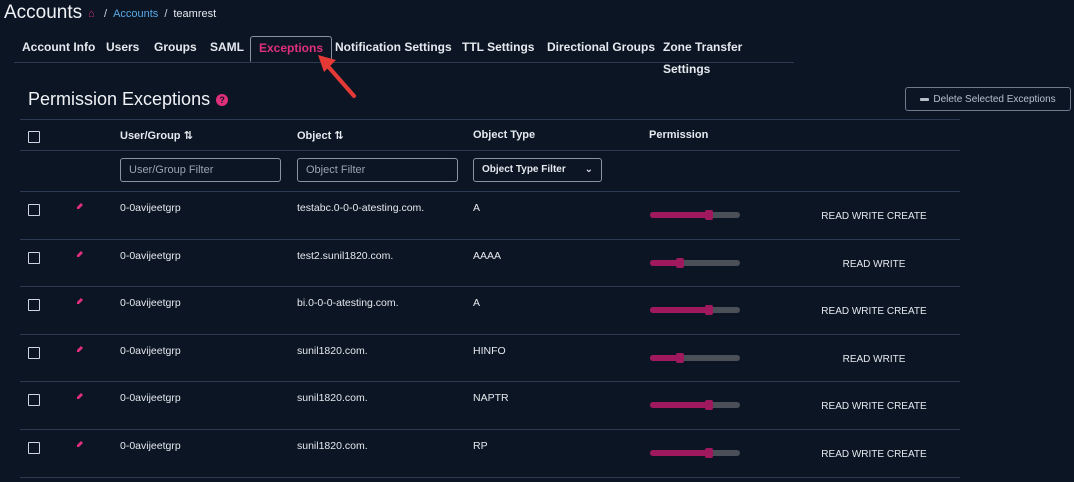  I want to click on cell-object: bi.0-0-0-atesting.com., so click(348, 303).